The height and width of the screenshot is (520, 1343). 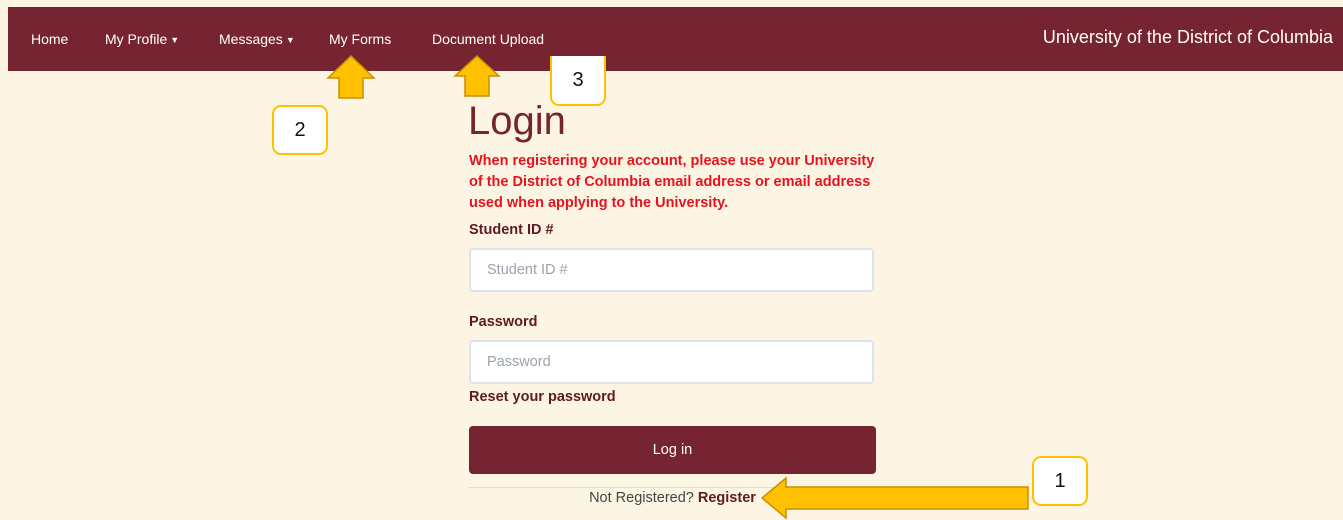 I want to click on page-title: Login, so click(x=517, y=121).